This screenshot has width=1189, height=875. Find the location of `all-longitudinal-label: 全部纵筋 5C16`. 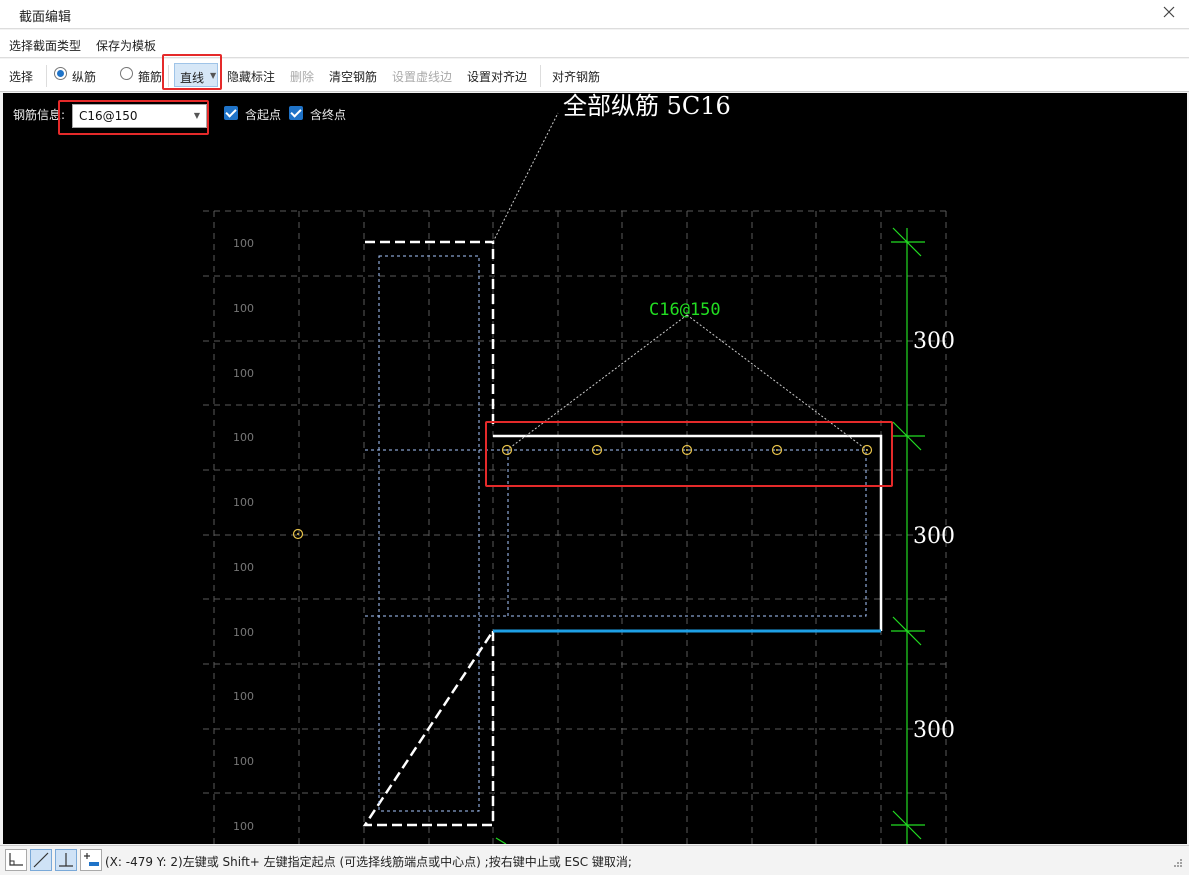

all-longitudinal-label: 全部纵筋 5C16 is located at coordinates (647, 106).